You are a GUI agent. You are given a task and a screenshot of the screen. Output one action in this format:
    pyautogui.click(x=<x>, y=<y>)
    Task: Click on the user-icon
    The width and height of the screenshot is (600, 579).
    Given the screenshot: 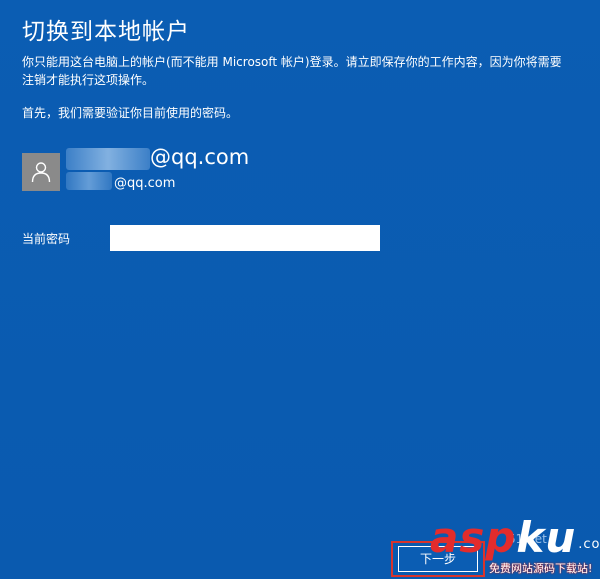 What is the action you would take?
    pyautogui.click(x=41, y=172)
    